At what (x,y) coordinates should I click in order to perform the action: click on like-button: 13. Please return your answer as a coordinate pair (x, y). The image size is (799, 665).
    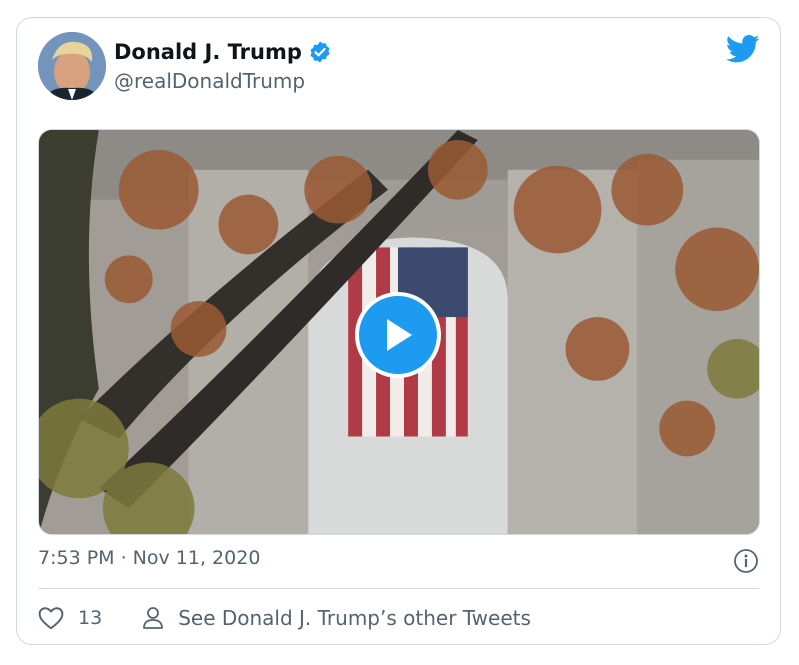
    Looking at the image, I should click on (70, 618).